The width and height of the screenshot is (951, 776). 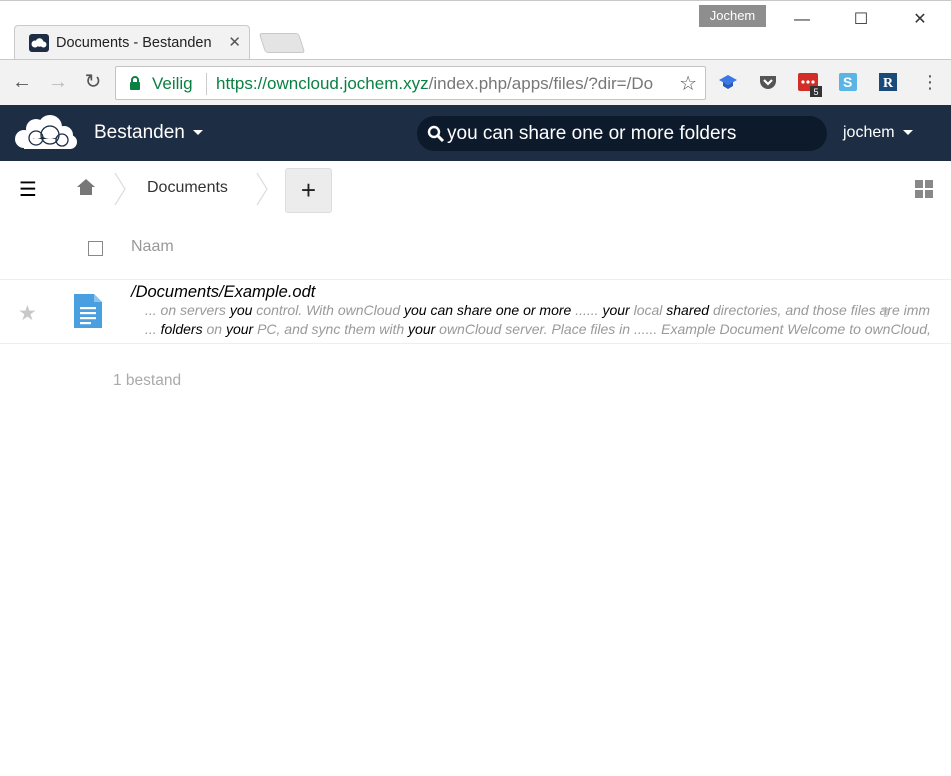 I want to click on tab-title: Documents - Bestanden, so click(x=134, y=43).